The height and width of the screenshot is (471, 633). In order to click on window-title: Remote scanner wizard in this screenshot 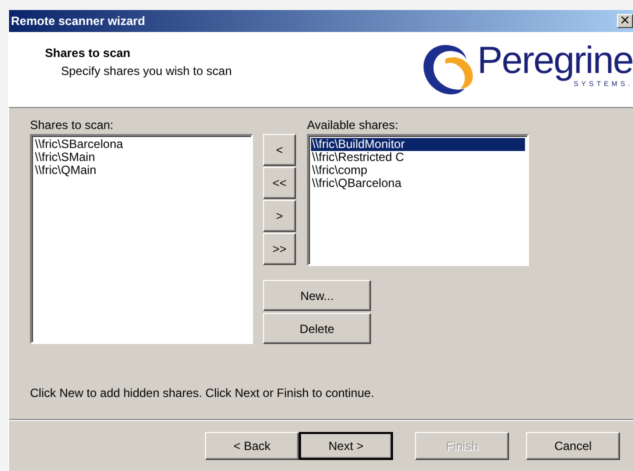, I will do `click(78, 21)`.